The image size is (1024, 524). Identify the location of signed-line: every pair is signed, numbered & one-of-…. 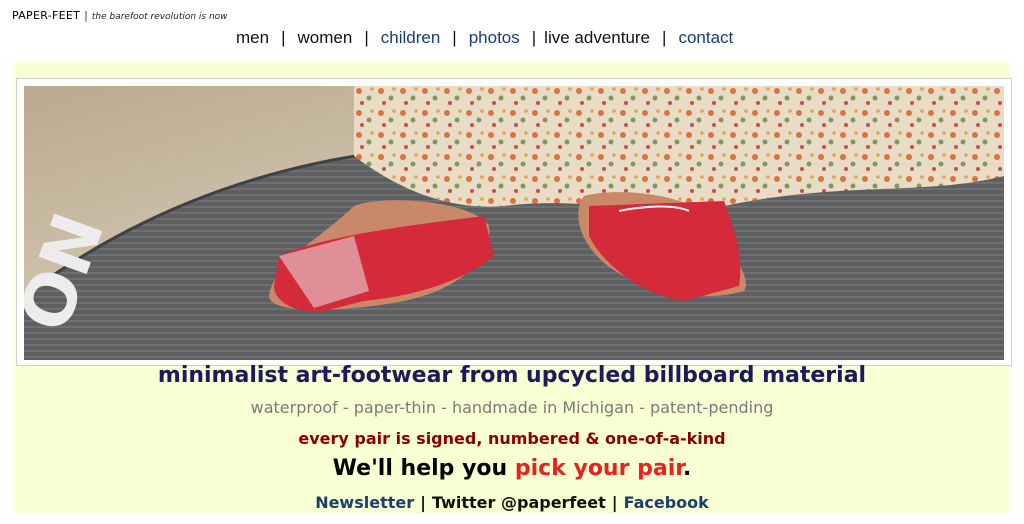
(512, 438).